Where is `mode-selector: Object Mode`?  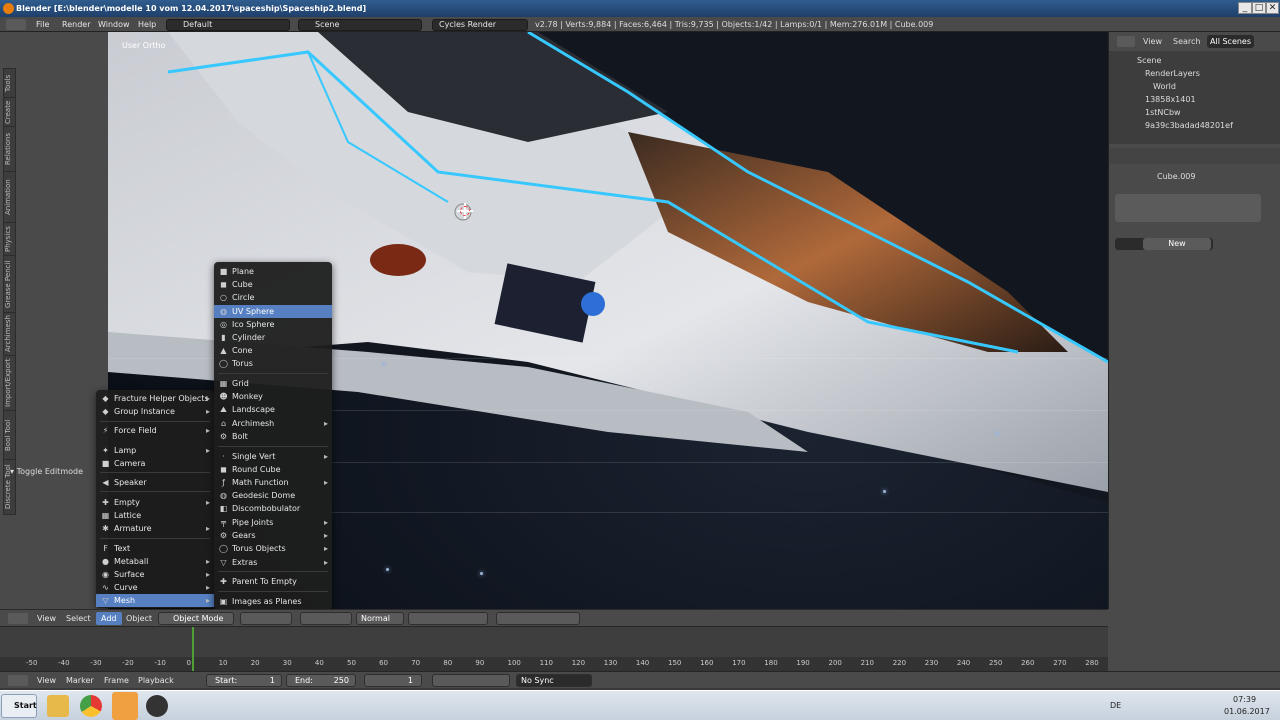 mode-selector: Object Mode is located at coordinates (196, 618).